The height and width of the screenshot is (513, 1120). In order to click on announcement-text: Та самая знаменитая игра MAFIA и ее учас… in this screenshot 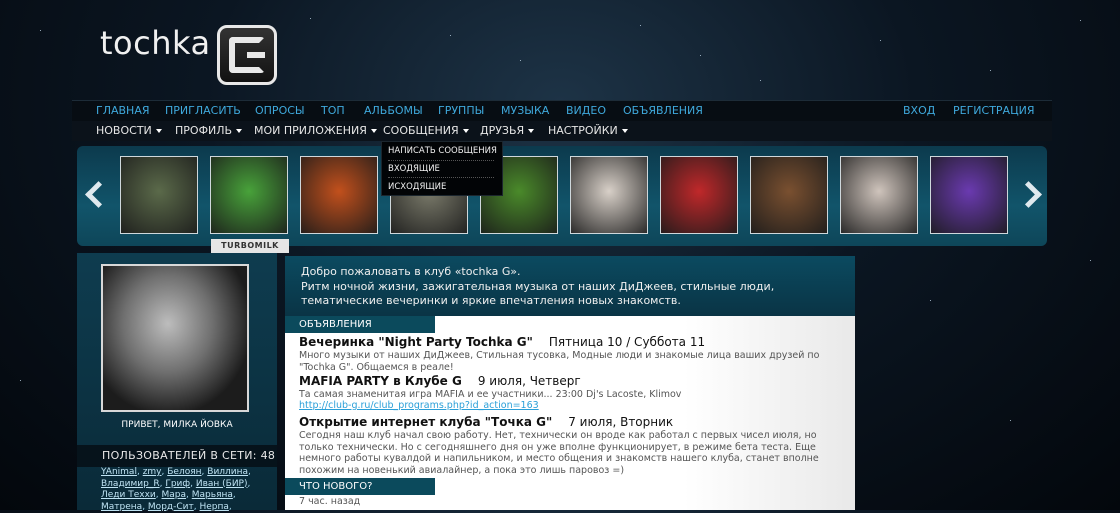, I will do `click(490, 394)`.